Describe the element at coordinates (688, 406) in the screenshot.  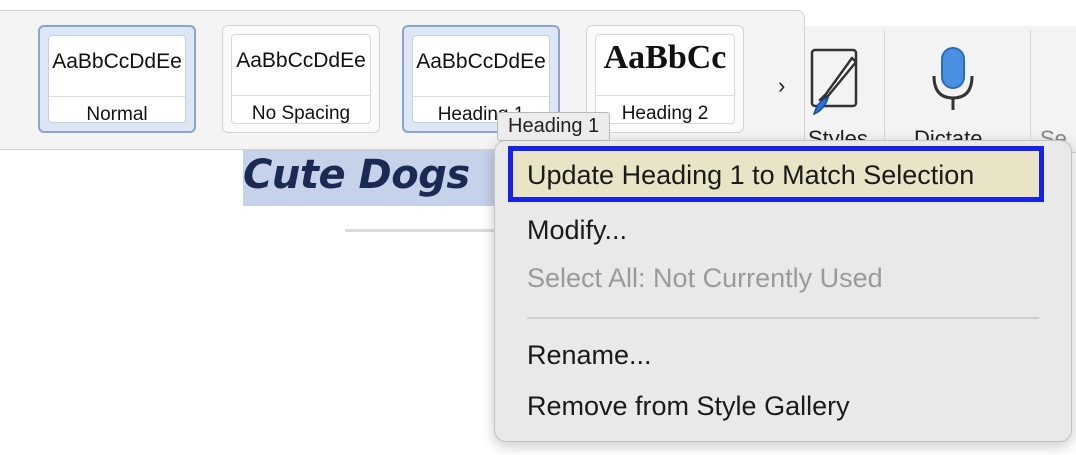
I see `menu-item-remove-from-gallery: Remove from Style Gallery` at that location.